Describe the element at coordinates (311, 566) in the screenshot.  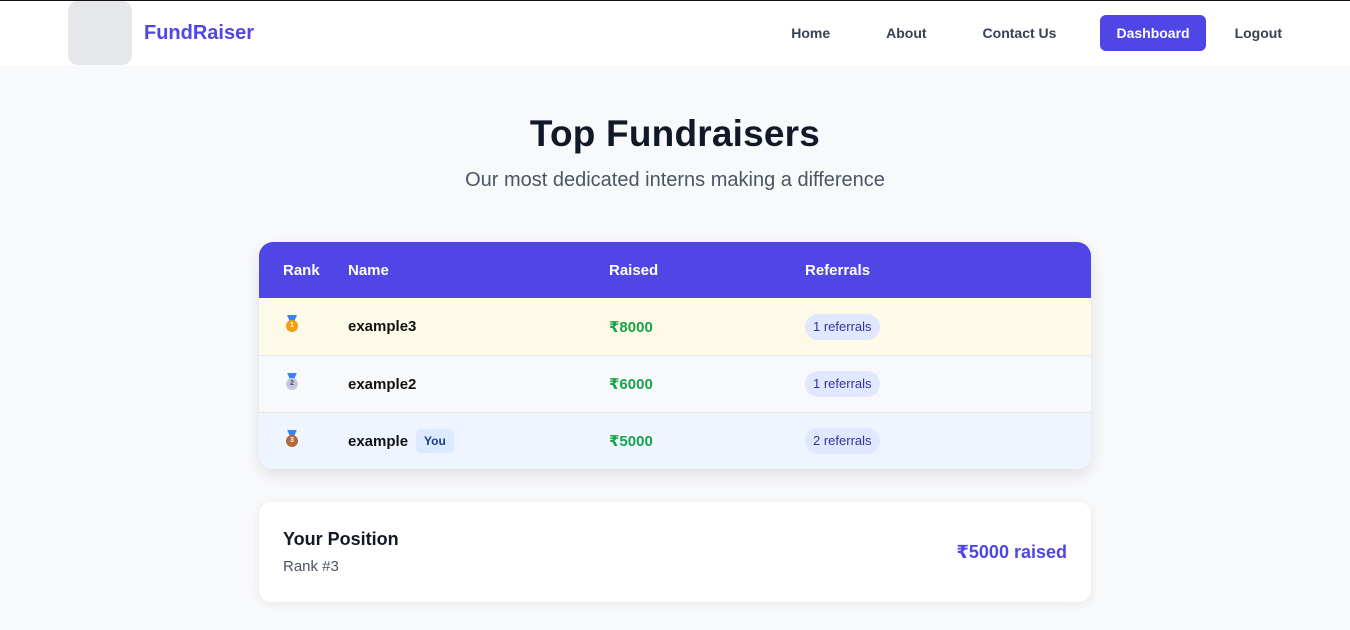
I see `position-rank: Rank #3` at that location.